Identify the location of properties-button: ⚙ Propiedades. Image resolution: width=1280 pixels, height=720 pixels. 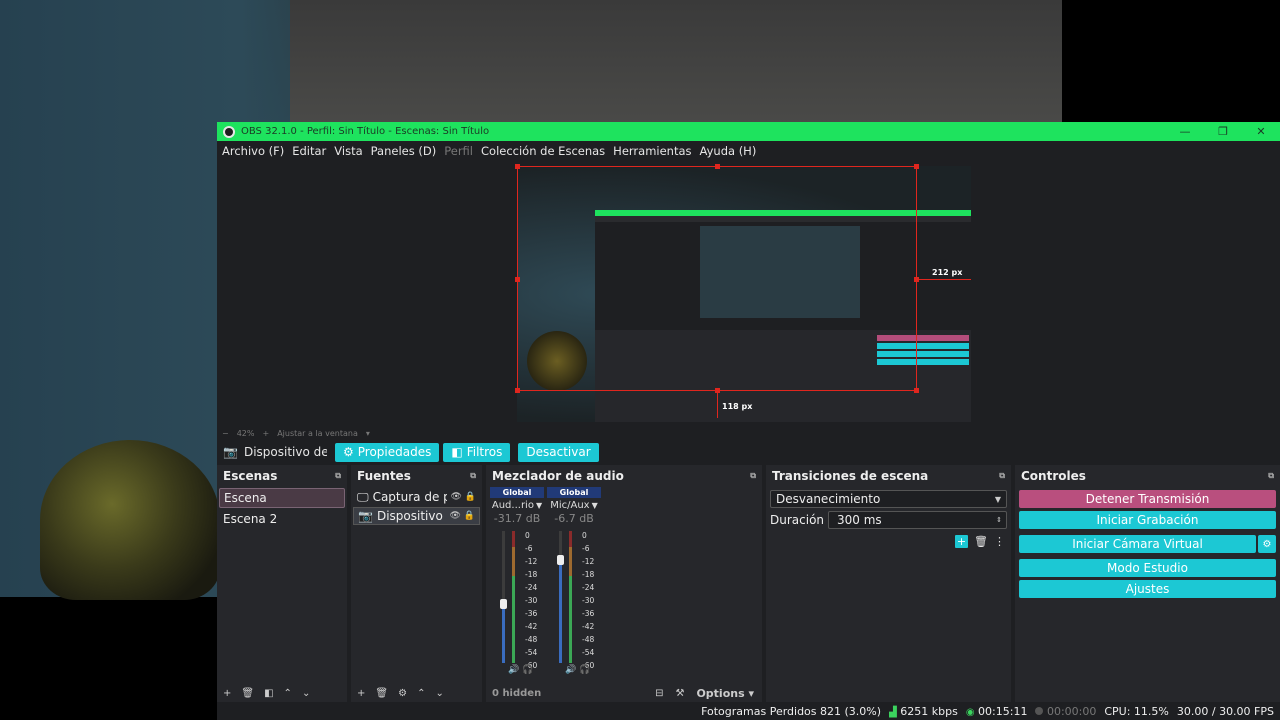
(387, 452).